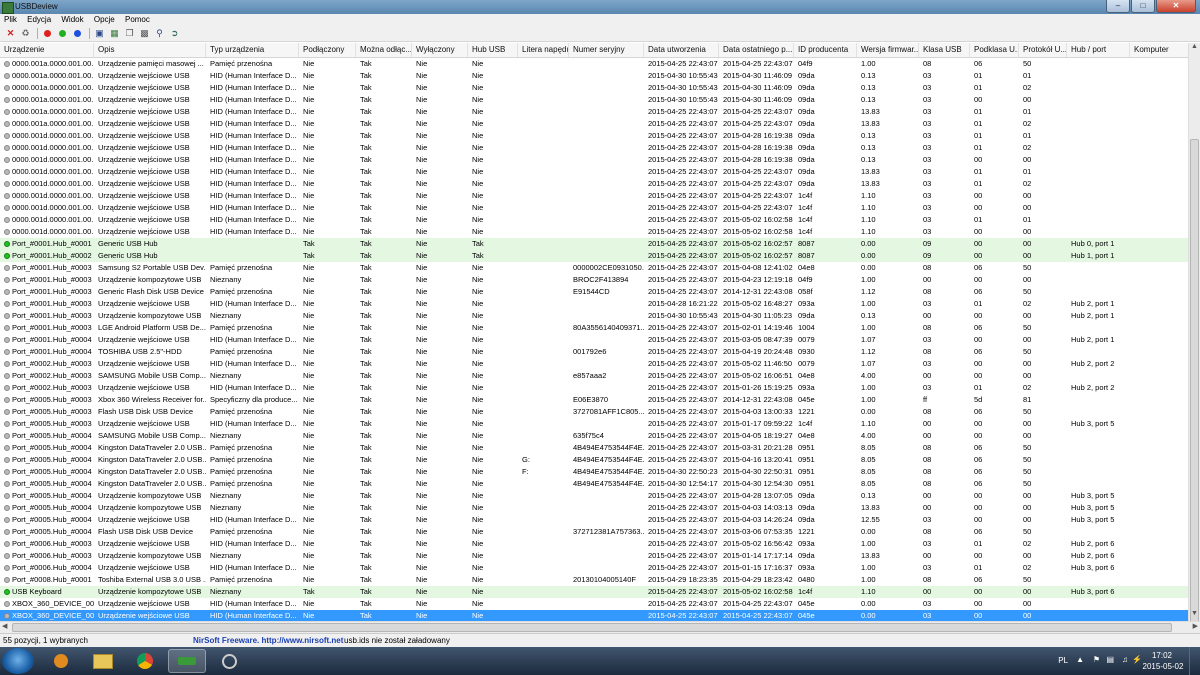  Describe the element at coordinates (61, 661) in the screenshot. I see `media-player-icon` at that location.